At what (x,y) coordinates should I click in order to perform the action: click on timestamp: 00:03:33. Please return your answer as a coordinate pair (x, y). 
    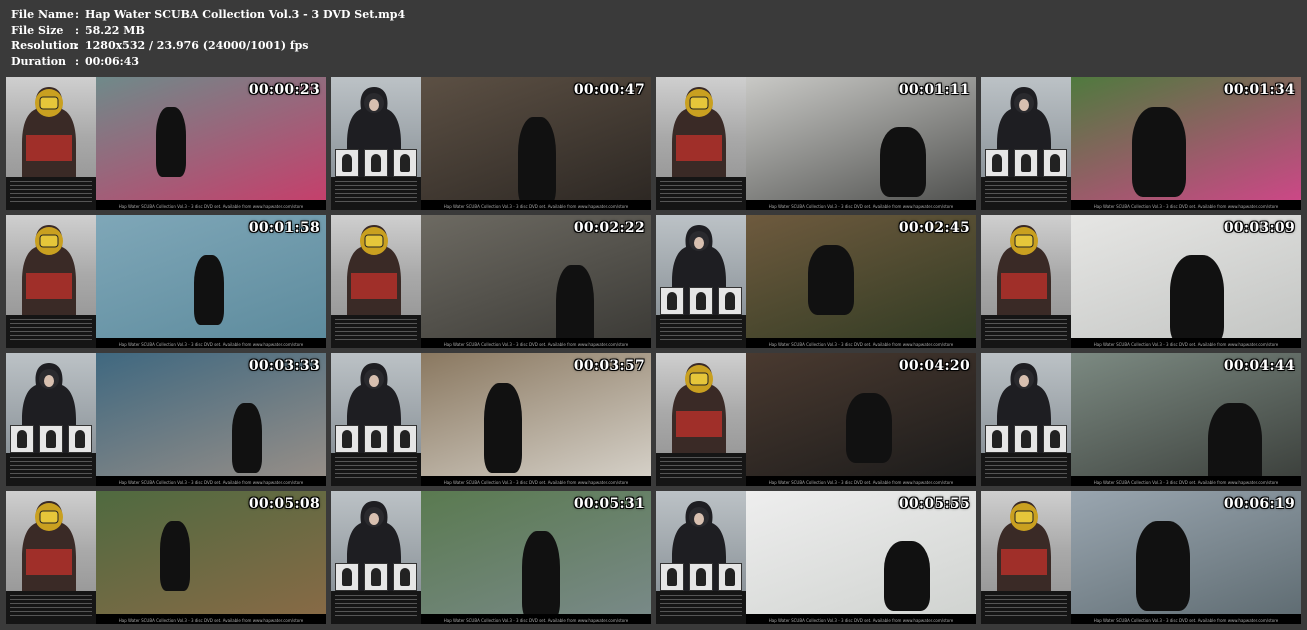
    Looking at the image, I should click on (284, 366).